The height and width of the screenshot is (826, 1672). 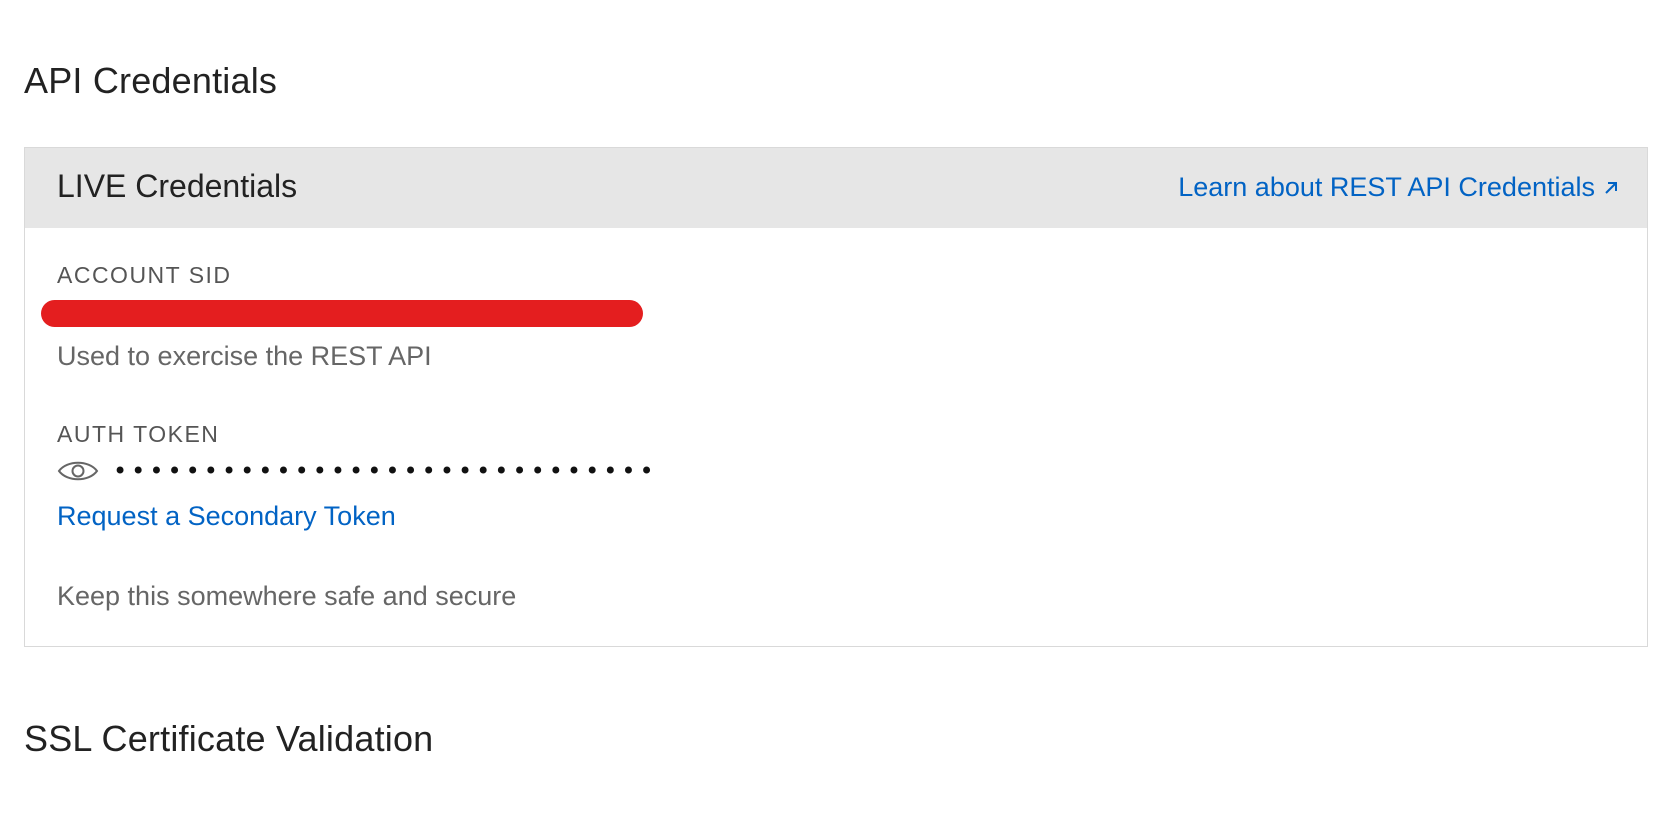 What do you see at coordinates (226, 516) in the screenshot?
I see `request-secondary-token-link: Request a Secondary Token` at bounding box center [226, 516].